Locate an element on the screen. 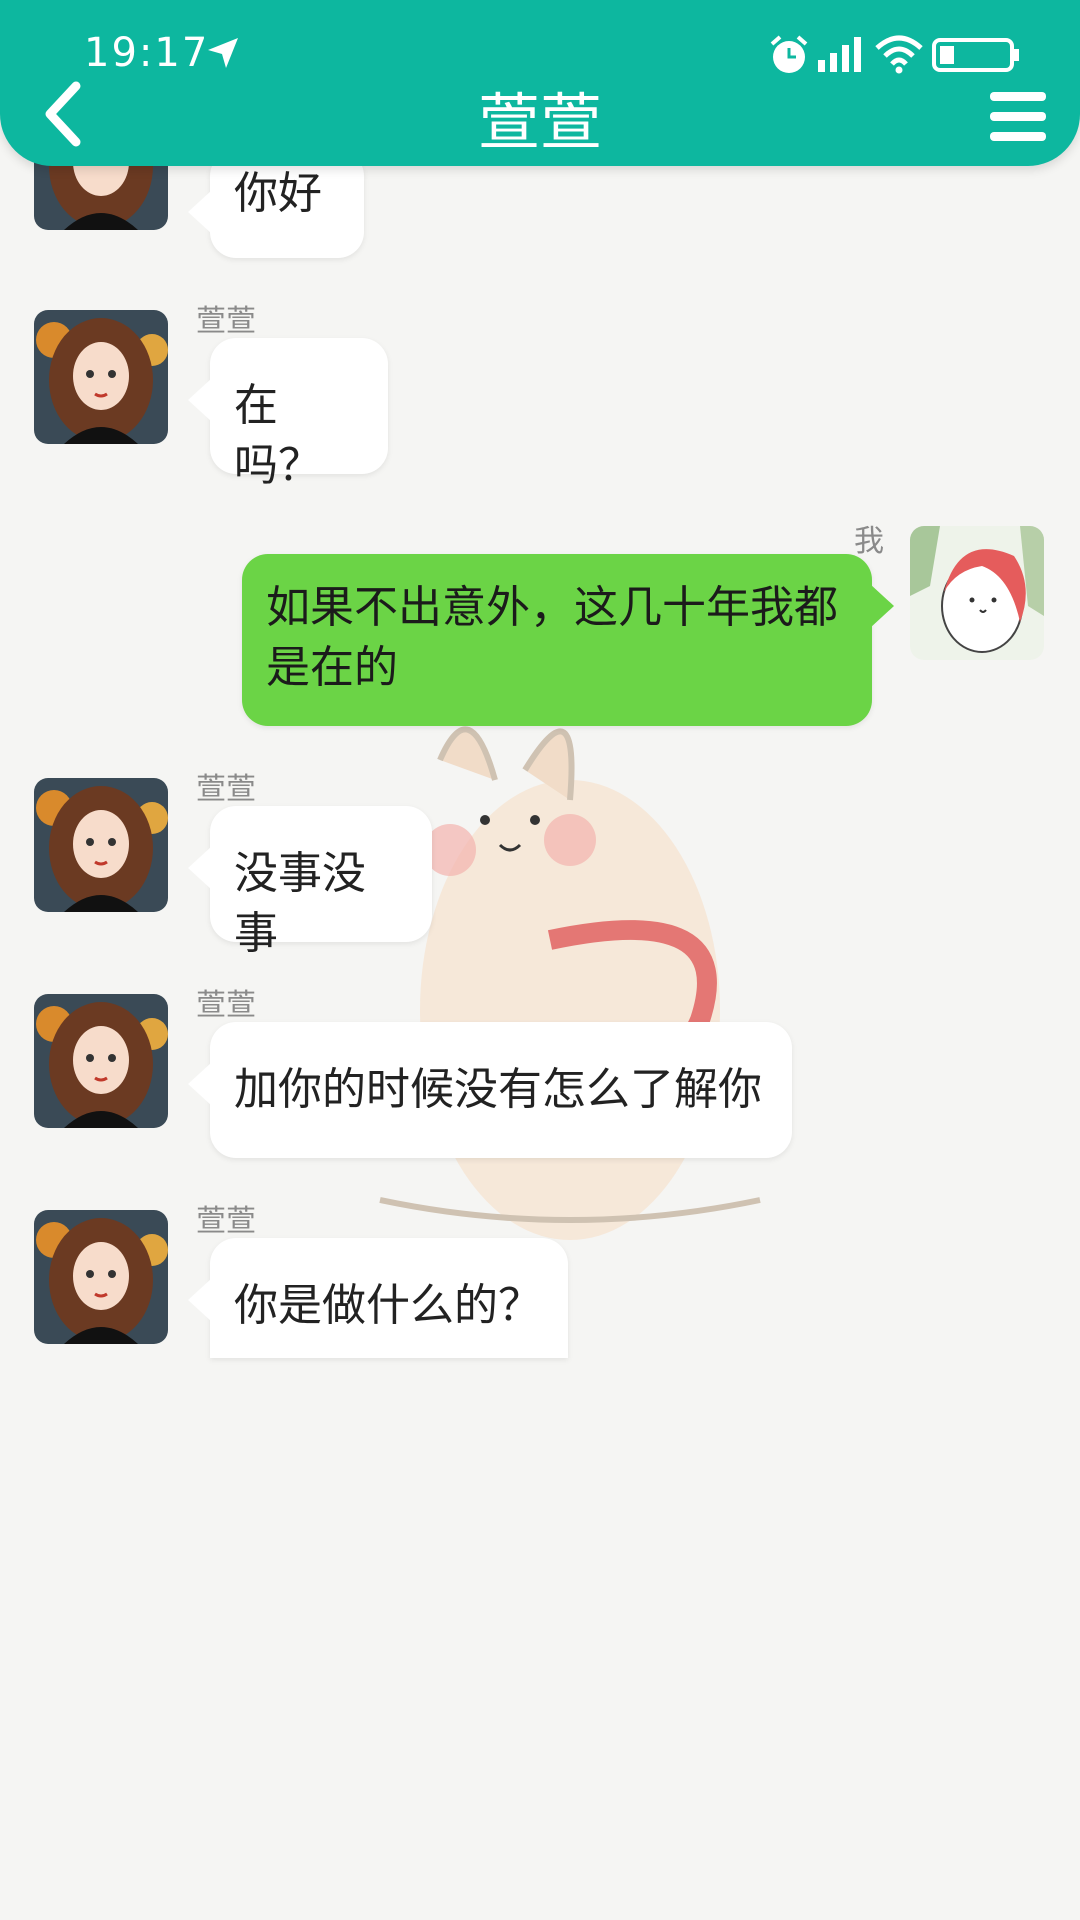 The image size is (1080, 1920). chat-title: 萱萱 is located at coordinates (539, 122).